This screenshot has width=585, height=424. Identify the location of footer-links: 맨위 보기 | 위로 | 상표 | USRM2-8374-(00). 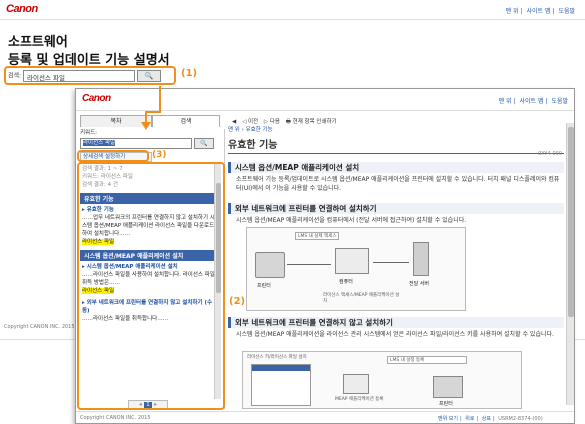
(490, 419).